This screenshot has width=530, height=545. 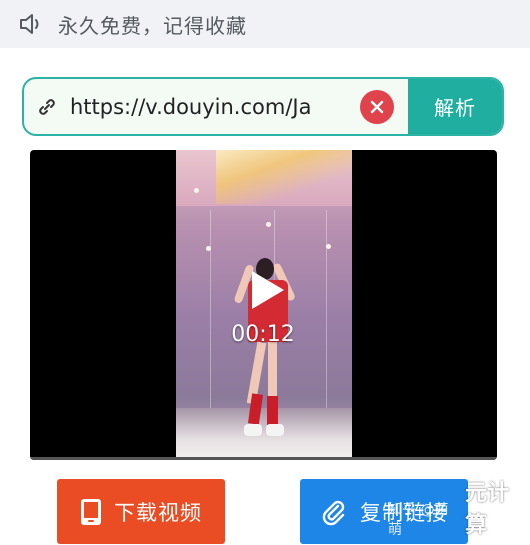 I want to click on progress-bar, so click(x=263, y=458).